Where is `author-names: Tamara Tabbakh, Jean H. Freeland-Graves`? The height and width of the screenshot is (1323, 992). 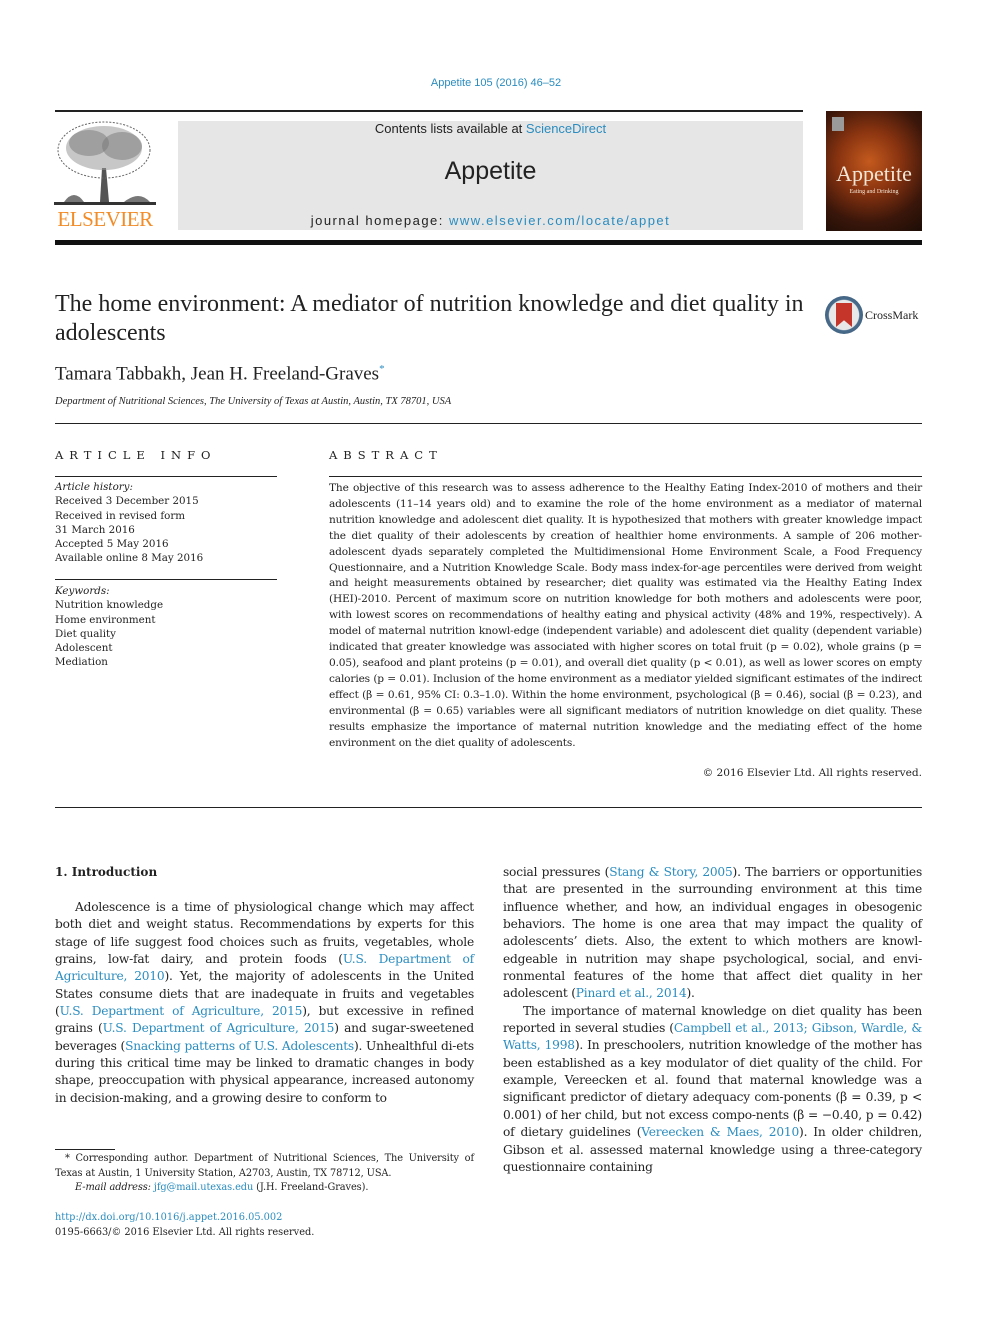 author-names: Tamara Tabbakh, Jean H. Freeland-Graves is located at coordinates (217, 374).